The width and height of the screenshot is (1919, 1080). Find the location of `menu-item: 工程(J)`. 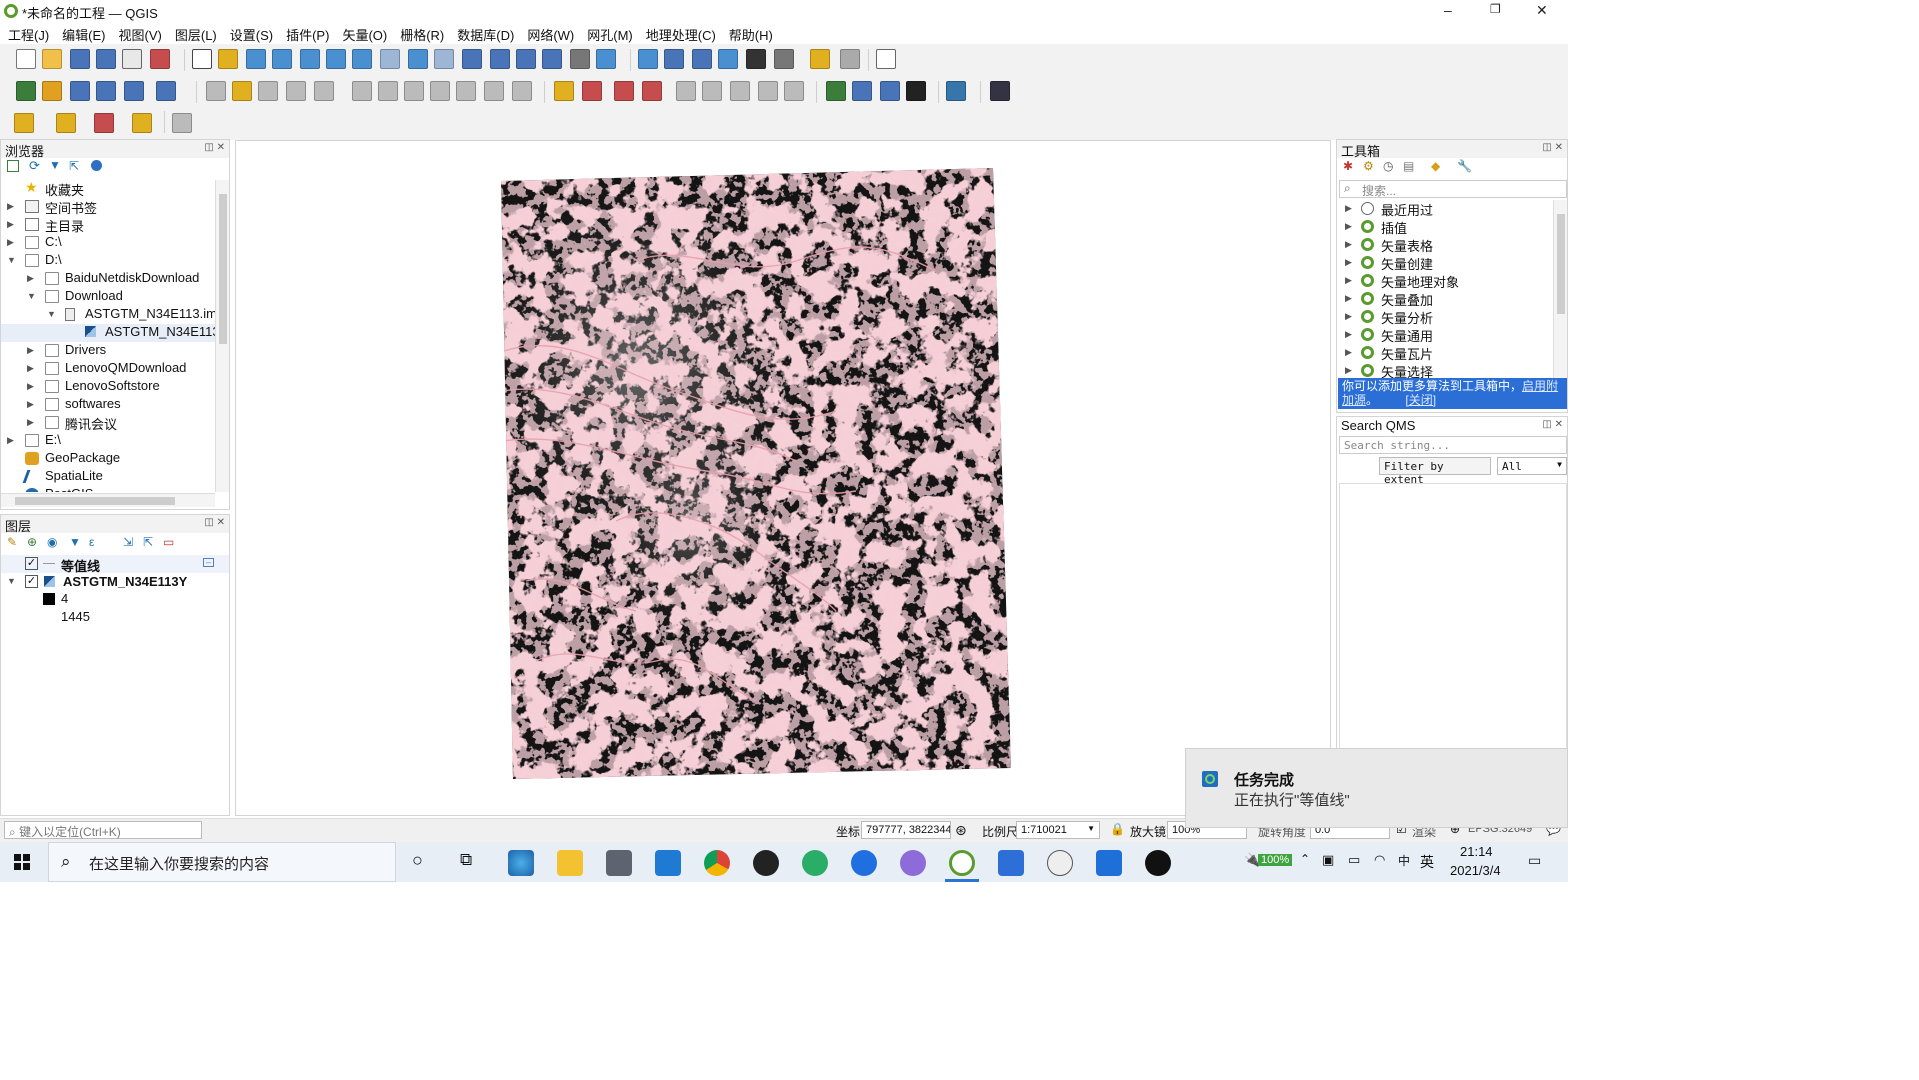

menu-item: 工程(J) is located at coordinates (27, 33).